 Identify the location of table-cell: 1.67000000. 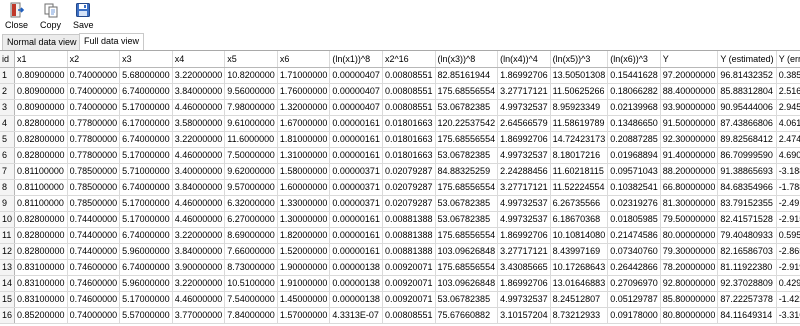
(304, 123).